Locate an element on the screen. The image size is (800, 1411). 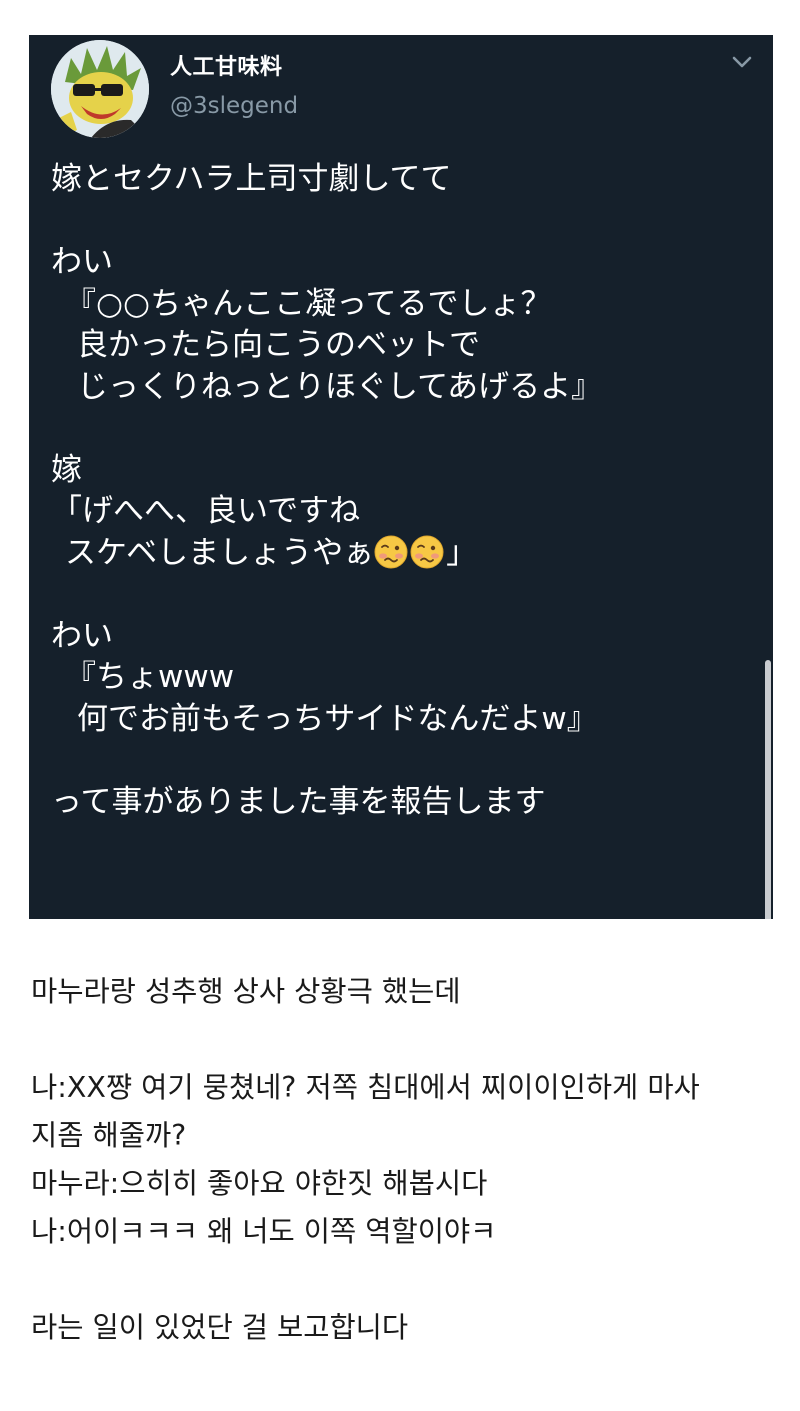
translation-line: 나:XX쨩 여기 뭉쳤네? 저쪽 침대에서 찌이이인하게 마사 is located at coordinates (365, 1087).